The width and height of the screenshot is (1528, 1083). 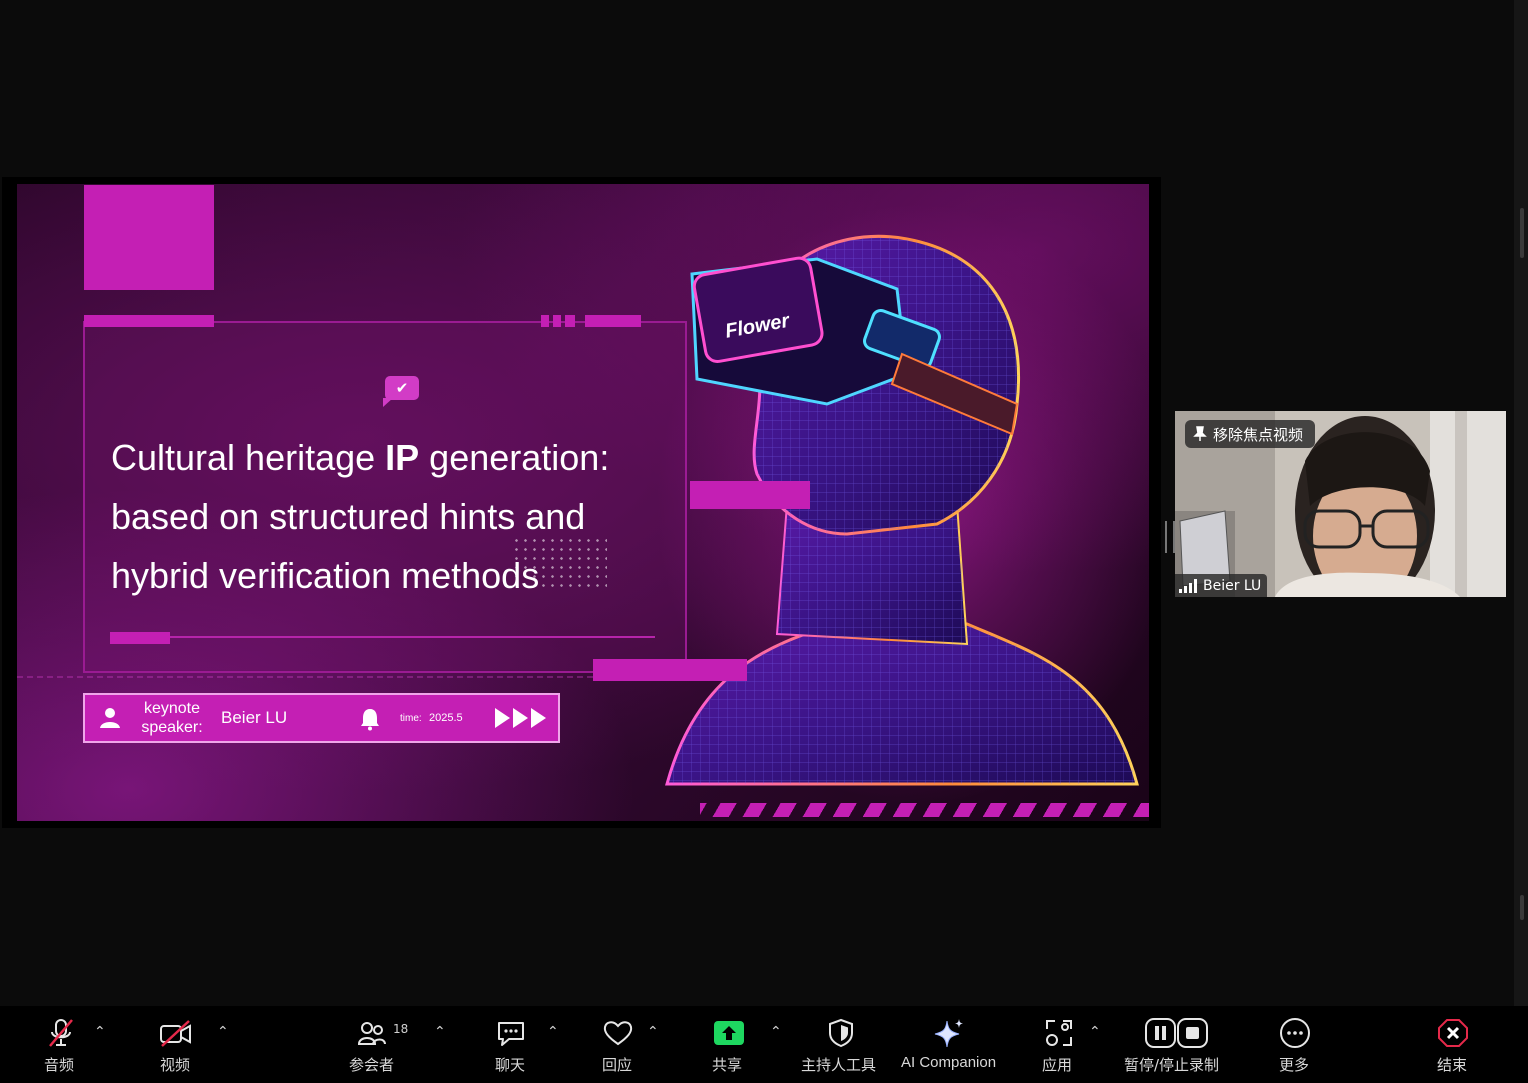 I want to click on end-meeting-button: 结束, so click(x=1454, y=1044).